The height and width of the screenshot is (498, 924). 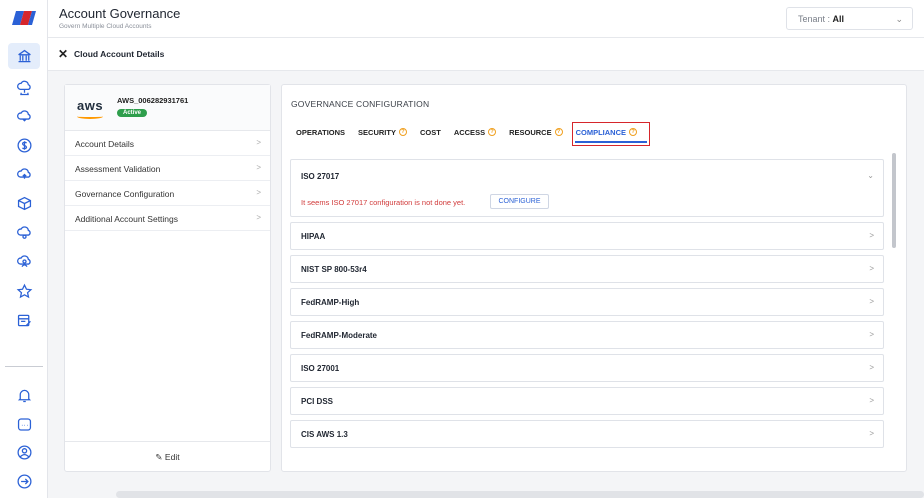 What do you see at coordinates (849, 18) in the screenshot?
I see `tenant-select: Tenant : All ⌄` at bounding box center [849, 18].